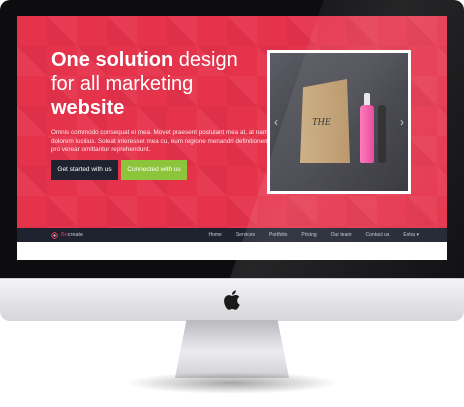 The image size is (464, 407). I want to click on comb-product, so click(382, 134).